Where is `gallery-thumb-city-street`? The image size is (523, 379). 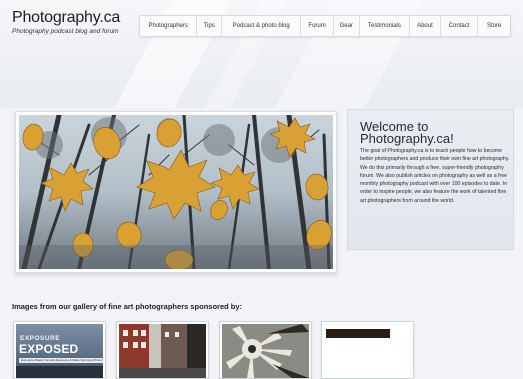 gallery-thumb-city-street is located at coordinates (162, 350).